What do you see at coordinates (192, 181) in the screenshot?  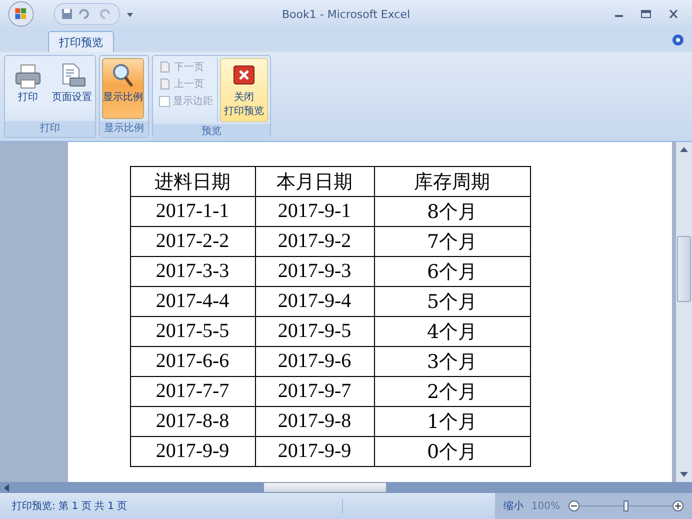 I see `column-header: 进料日期` at bounding box center [192, 181].